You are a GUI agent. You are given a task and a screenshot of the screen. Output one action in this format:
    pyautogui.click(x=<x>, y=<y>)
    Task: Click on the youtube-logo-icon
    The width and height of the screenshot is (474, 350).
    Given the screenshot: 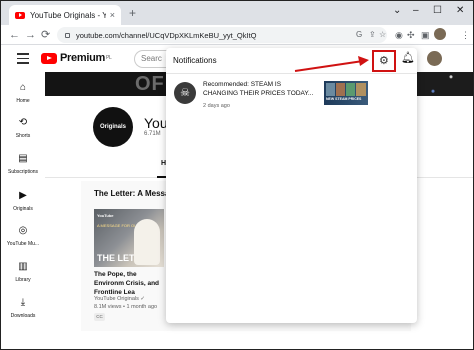 What is the action you would take?
    pyautogui.click(x=49, y=58)
    